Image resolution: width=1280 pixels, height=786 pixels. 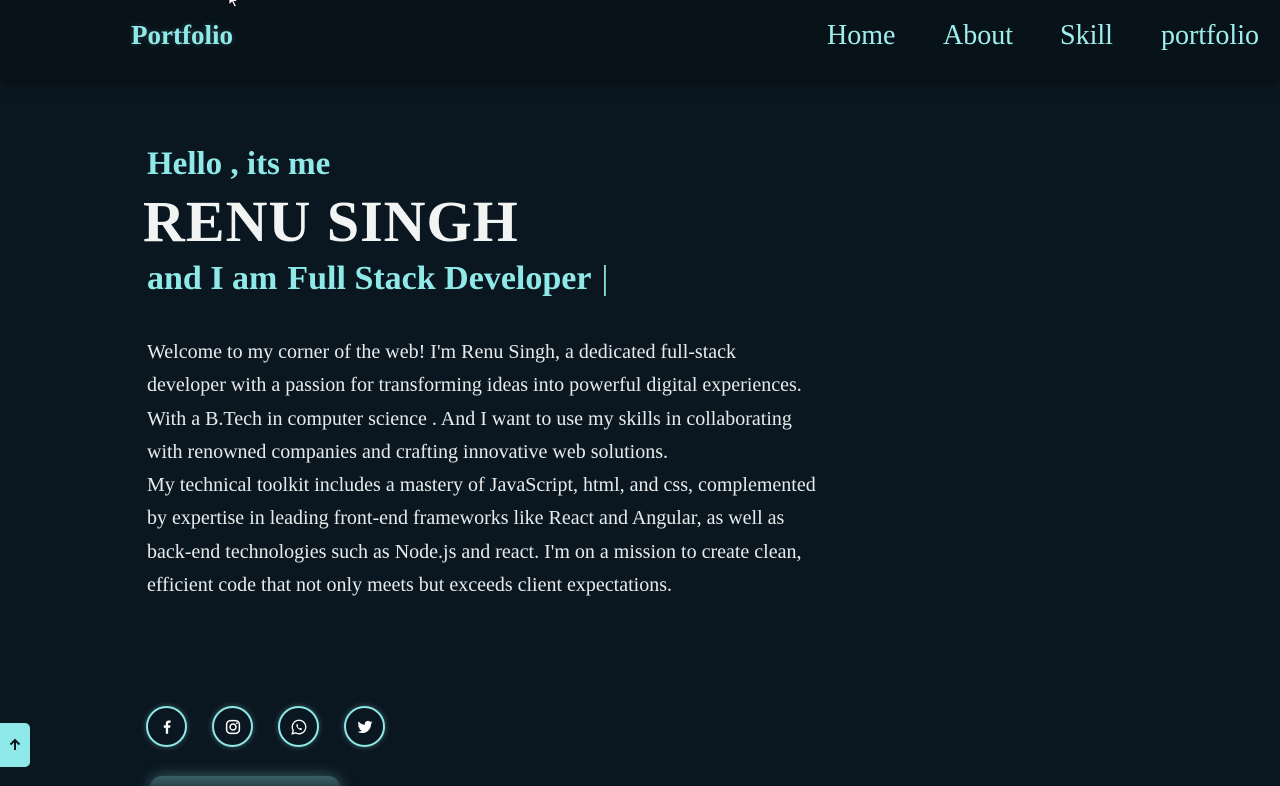 I want to click on nav-link-skill: Skill, so click(x=1086, y=36).